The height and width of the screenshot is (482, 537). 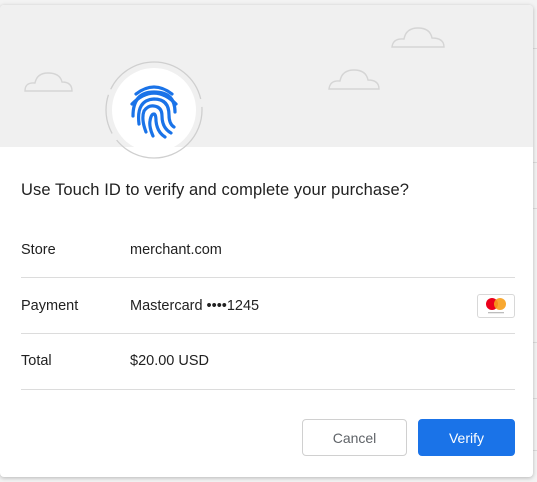 I want to click on fingerprint-icon, so click(x=154, y=112).